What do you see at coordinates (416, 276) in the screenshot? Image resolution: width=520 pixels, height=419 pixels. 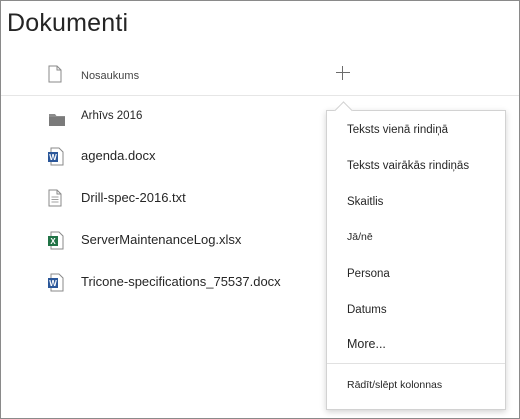 I see `menu-item-person: Persona` at bounding box center [416, 276].